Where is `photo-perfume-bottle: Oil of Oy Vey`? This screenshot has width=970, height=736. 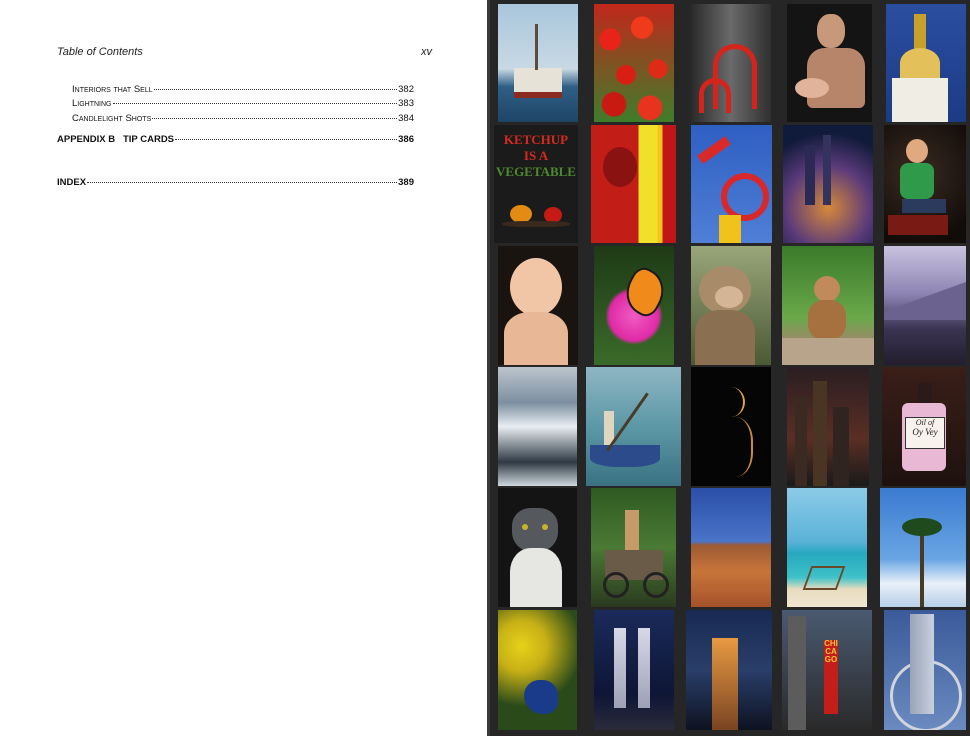 photo-perfume-bottle: Oil of Oy Vey is located at coordinates (924, 426).